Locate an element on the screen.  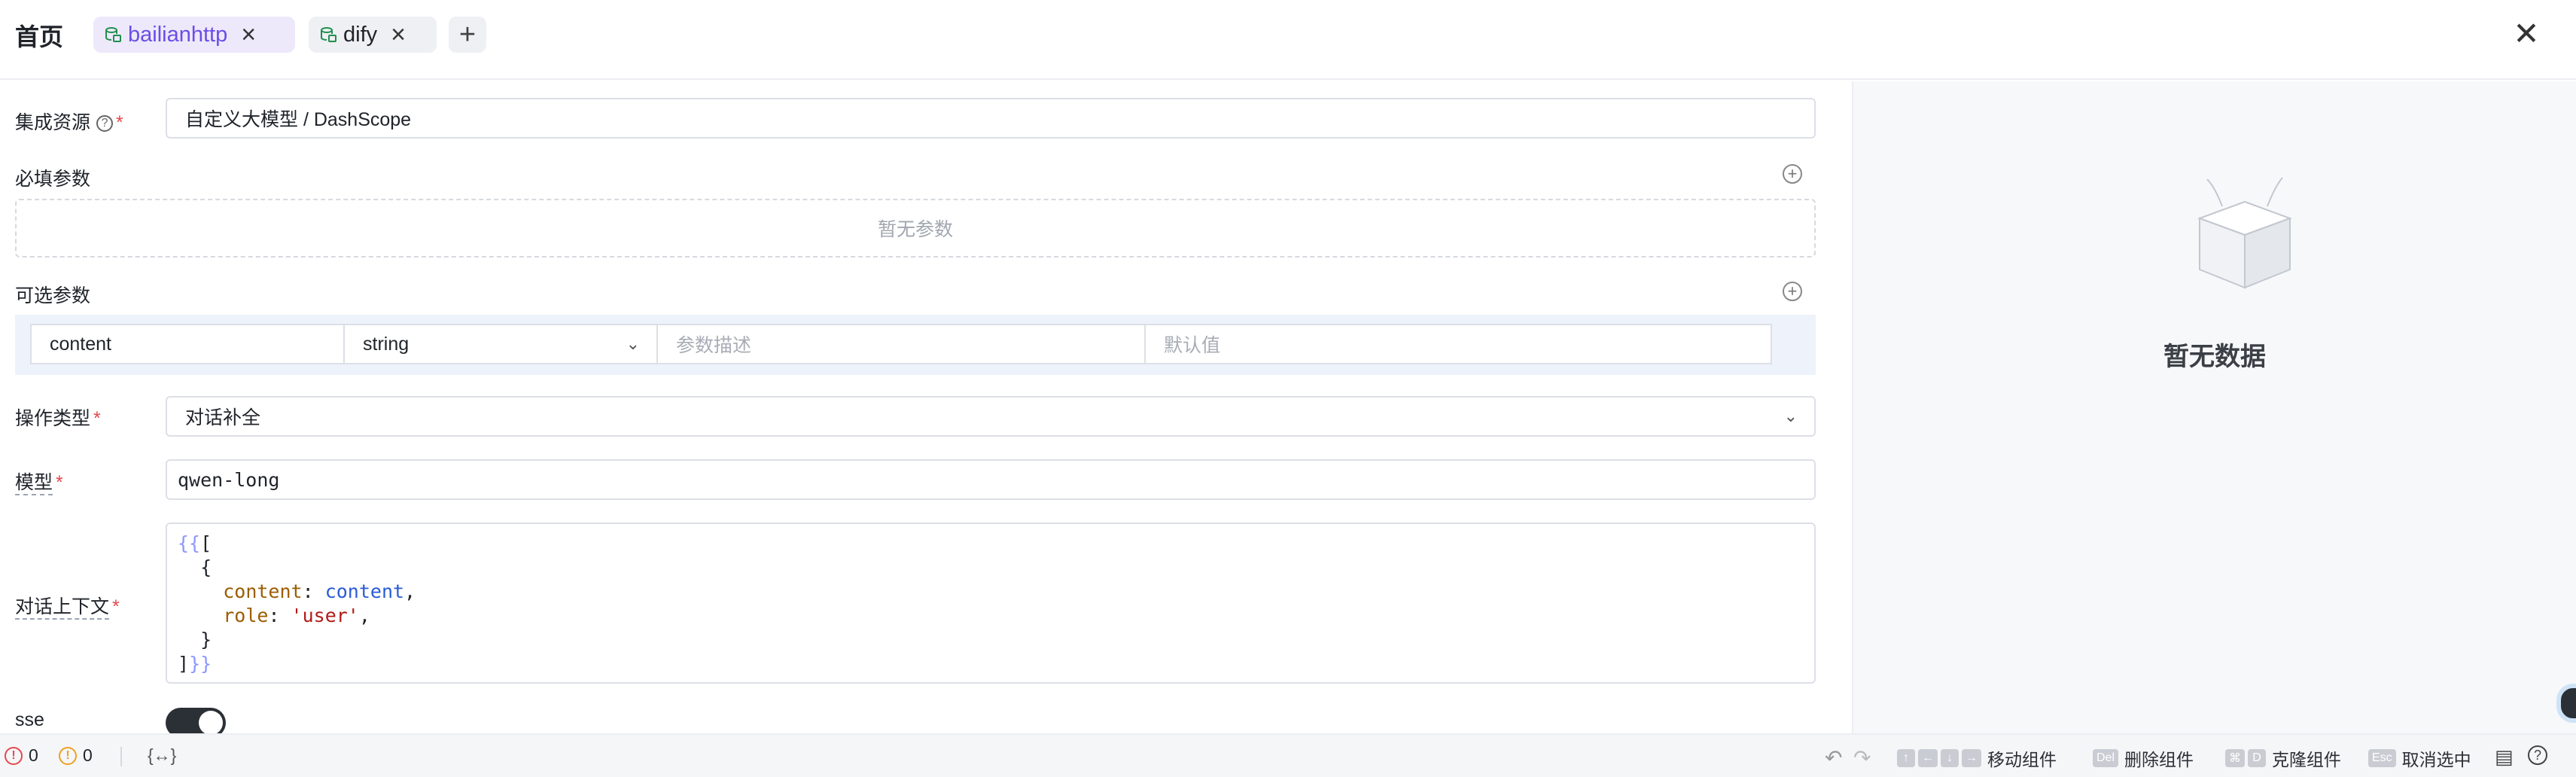
required-params-empty: 暂无参数 is located at coordinates (916, 228).